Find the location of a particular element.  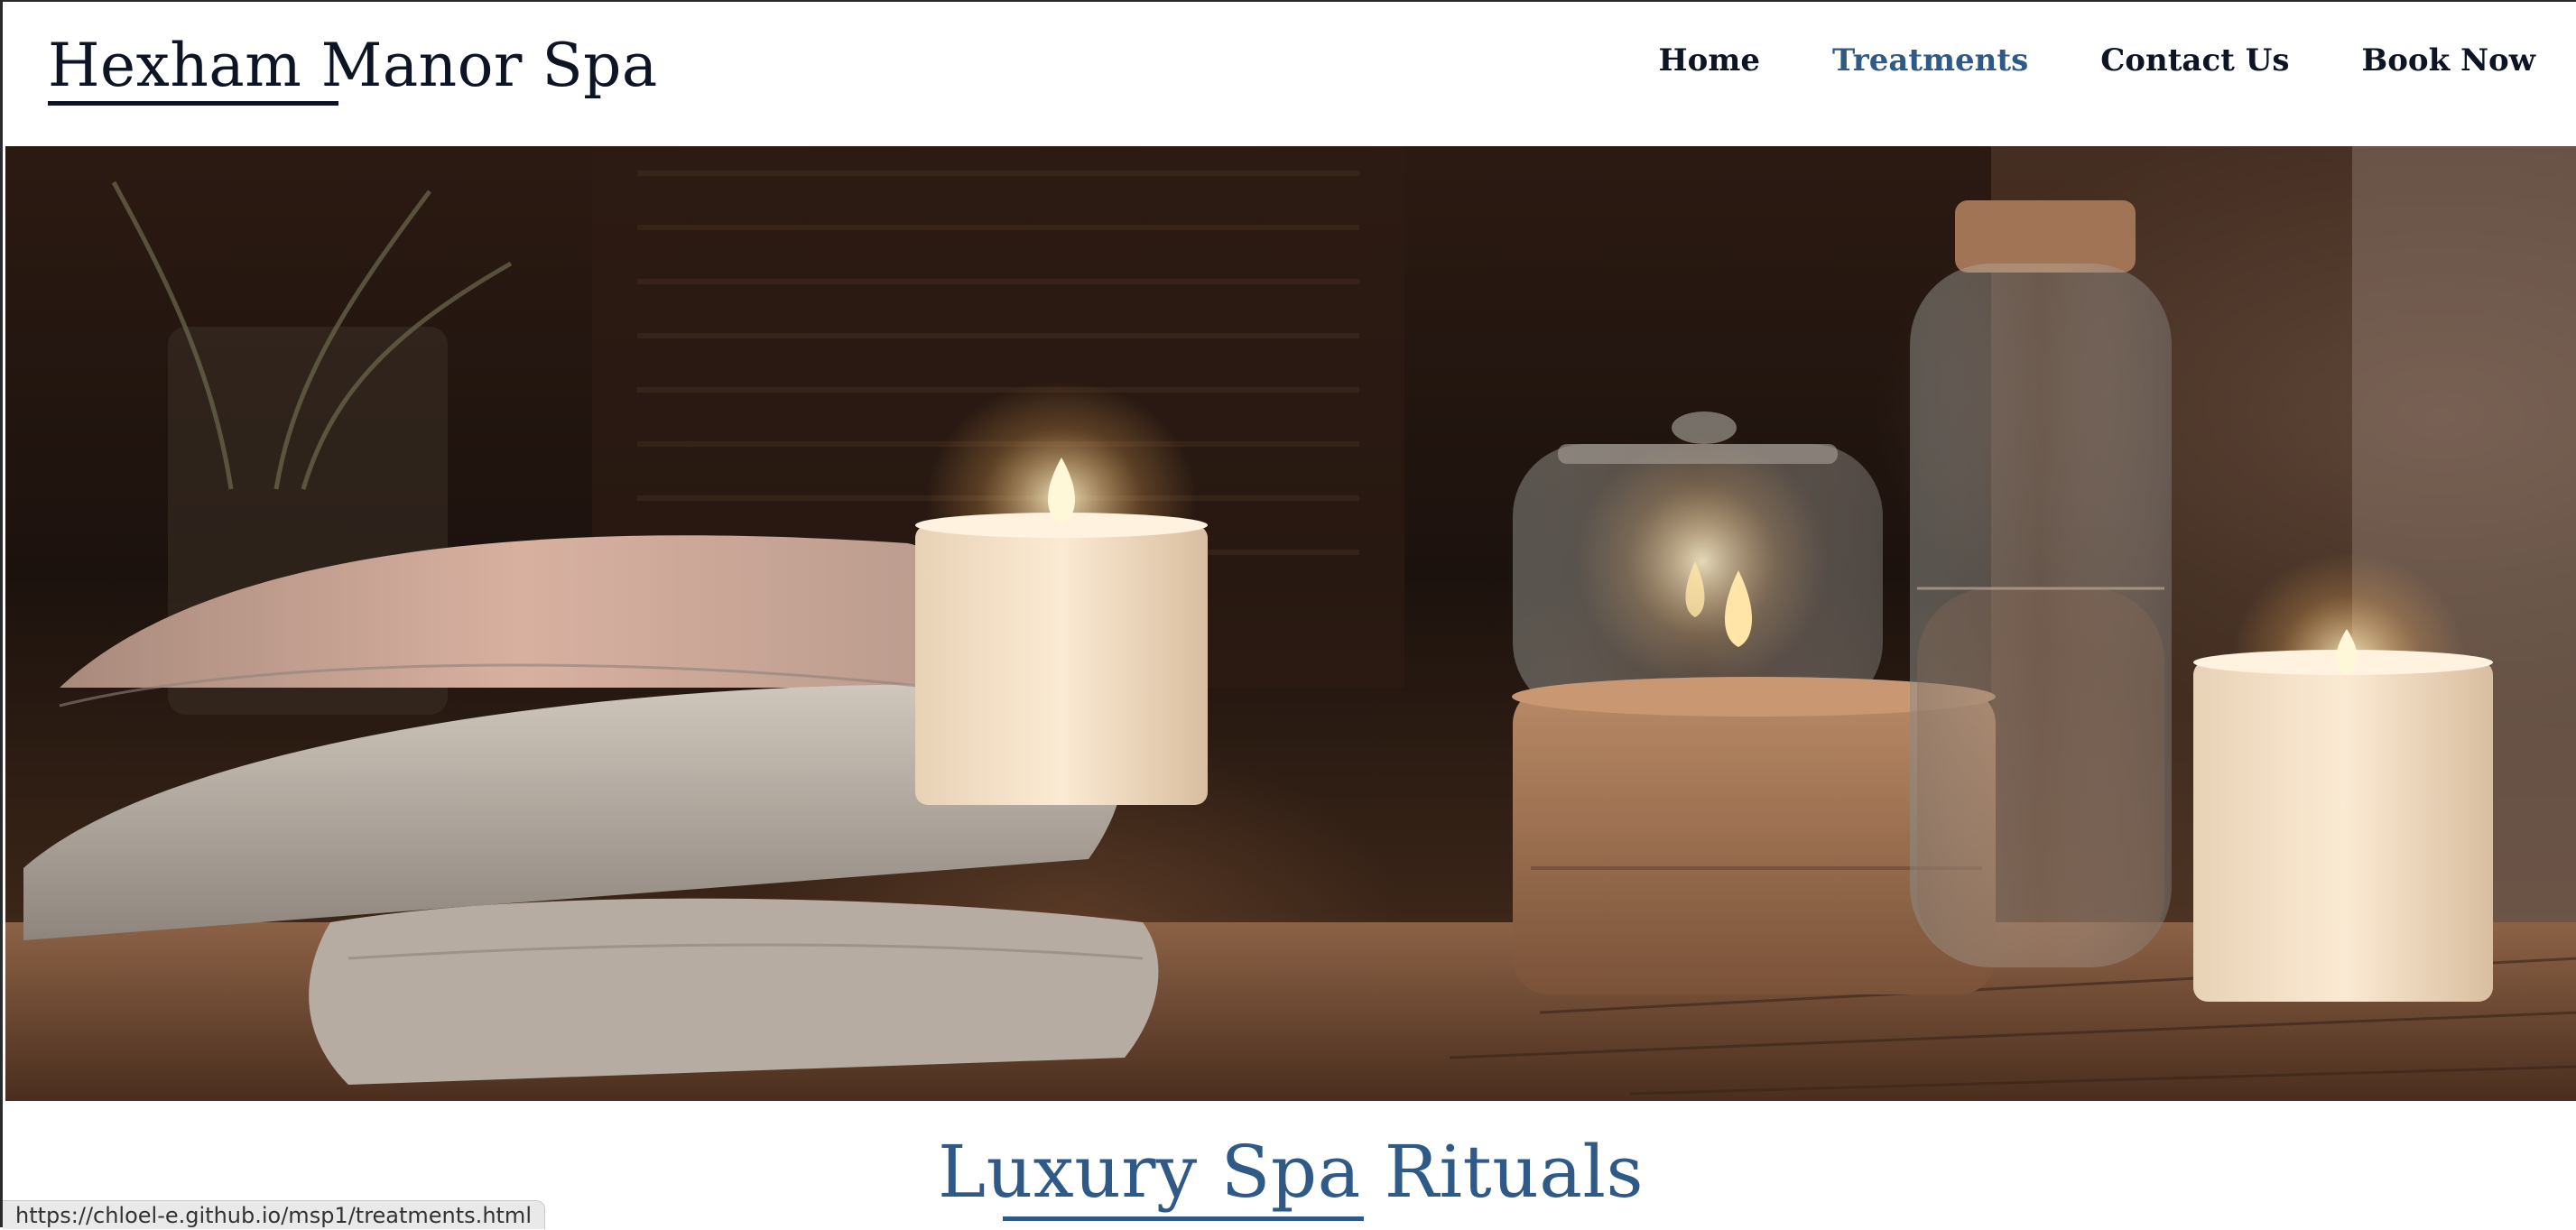

main-nav: Home Treatments Contact Us Book Now is located at coordinates (2061, 61).